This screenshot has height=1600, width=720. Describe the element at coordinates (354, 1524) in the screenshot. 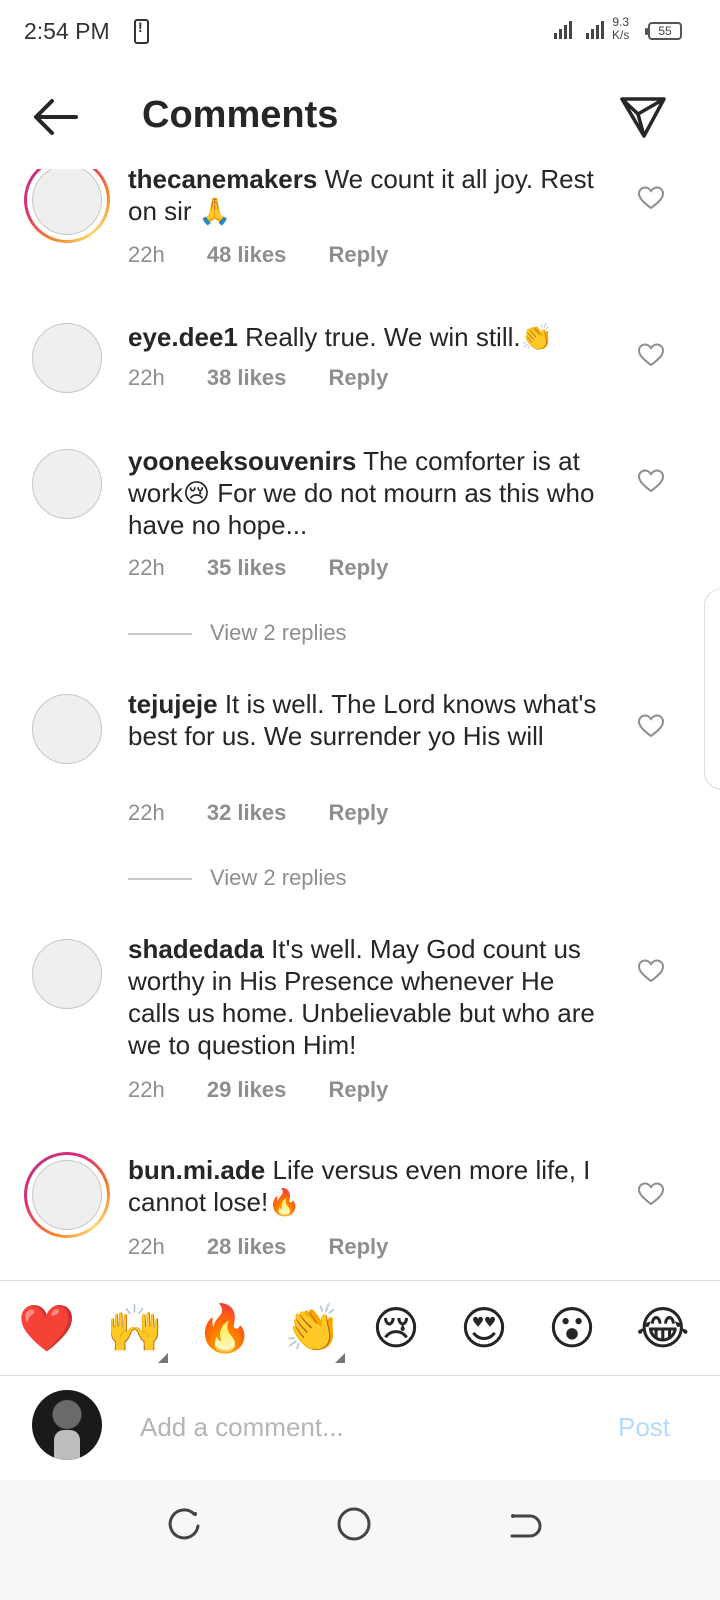

I see `home-icon` at that location.